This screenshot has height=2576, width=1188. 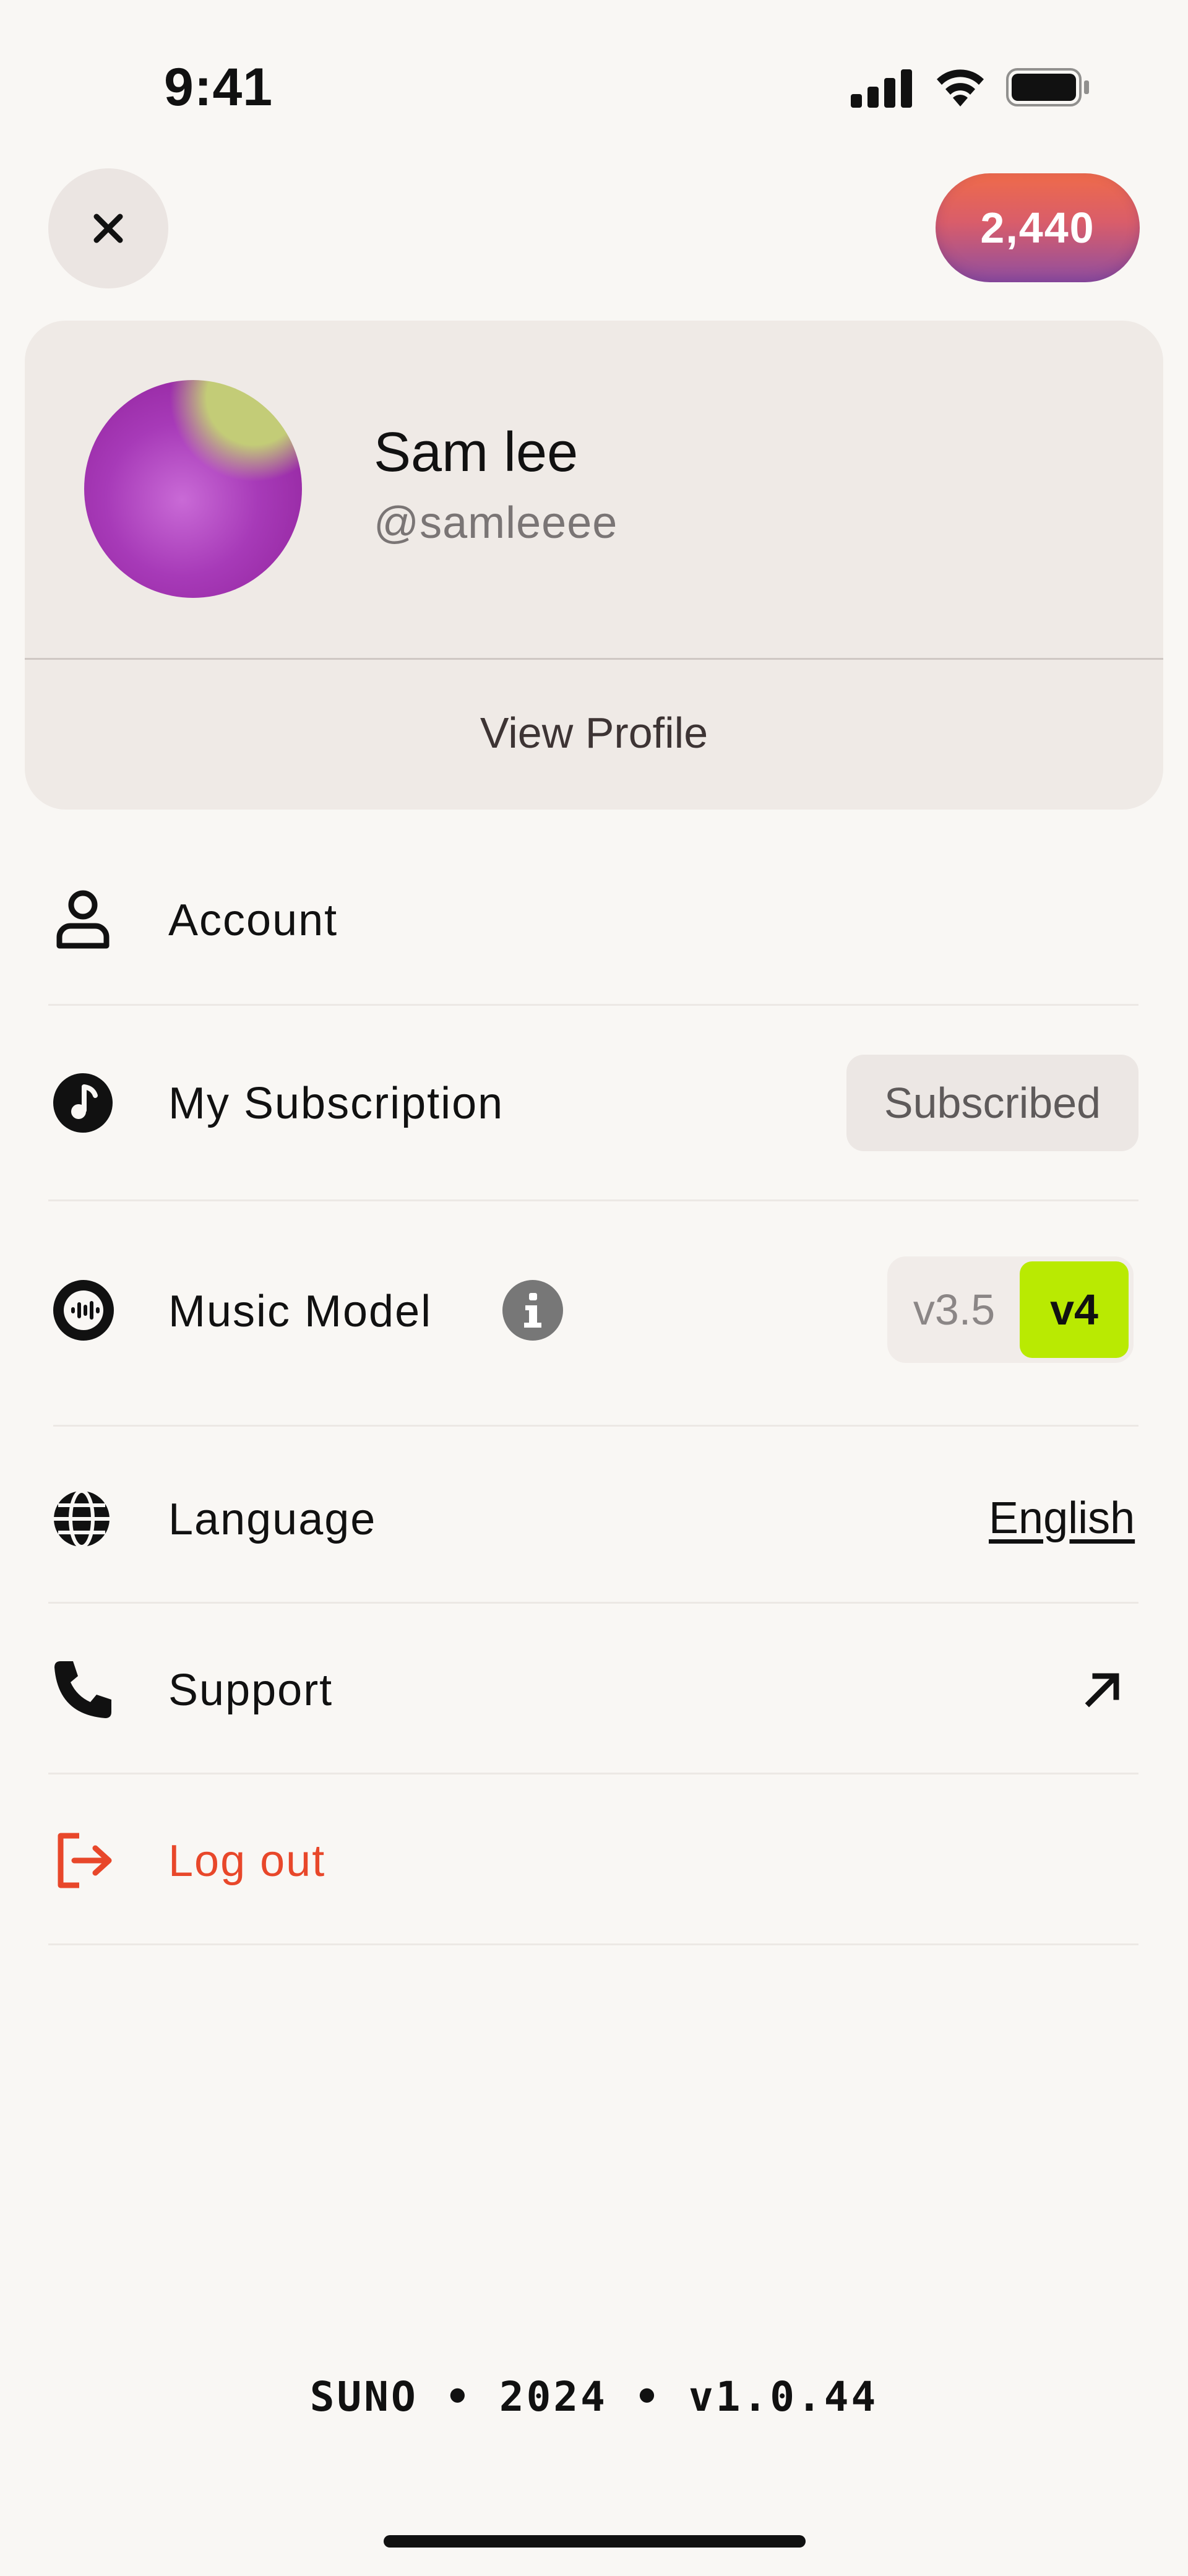 I want to click on music-note-icon, so click(x=83, y=1103).